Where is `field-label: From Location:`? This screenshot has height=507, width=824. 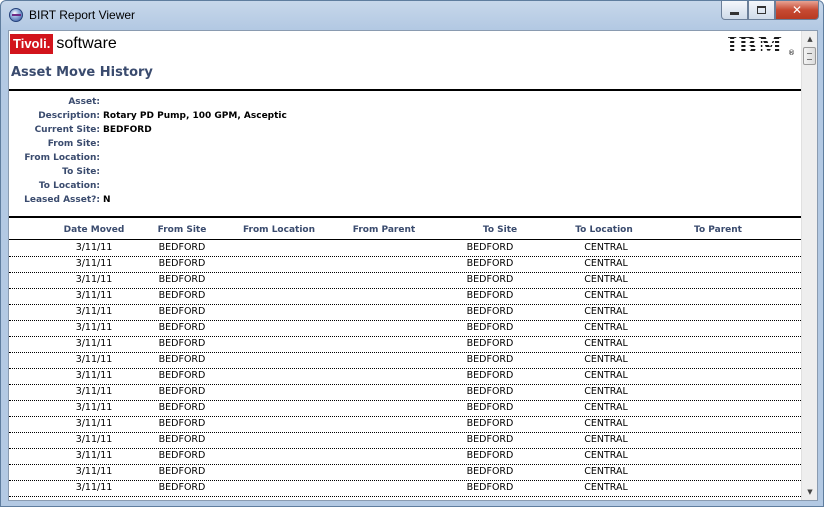 field-label: From Location: is located at coordinates (62, 158).